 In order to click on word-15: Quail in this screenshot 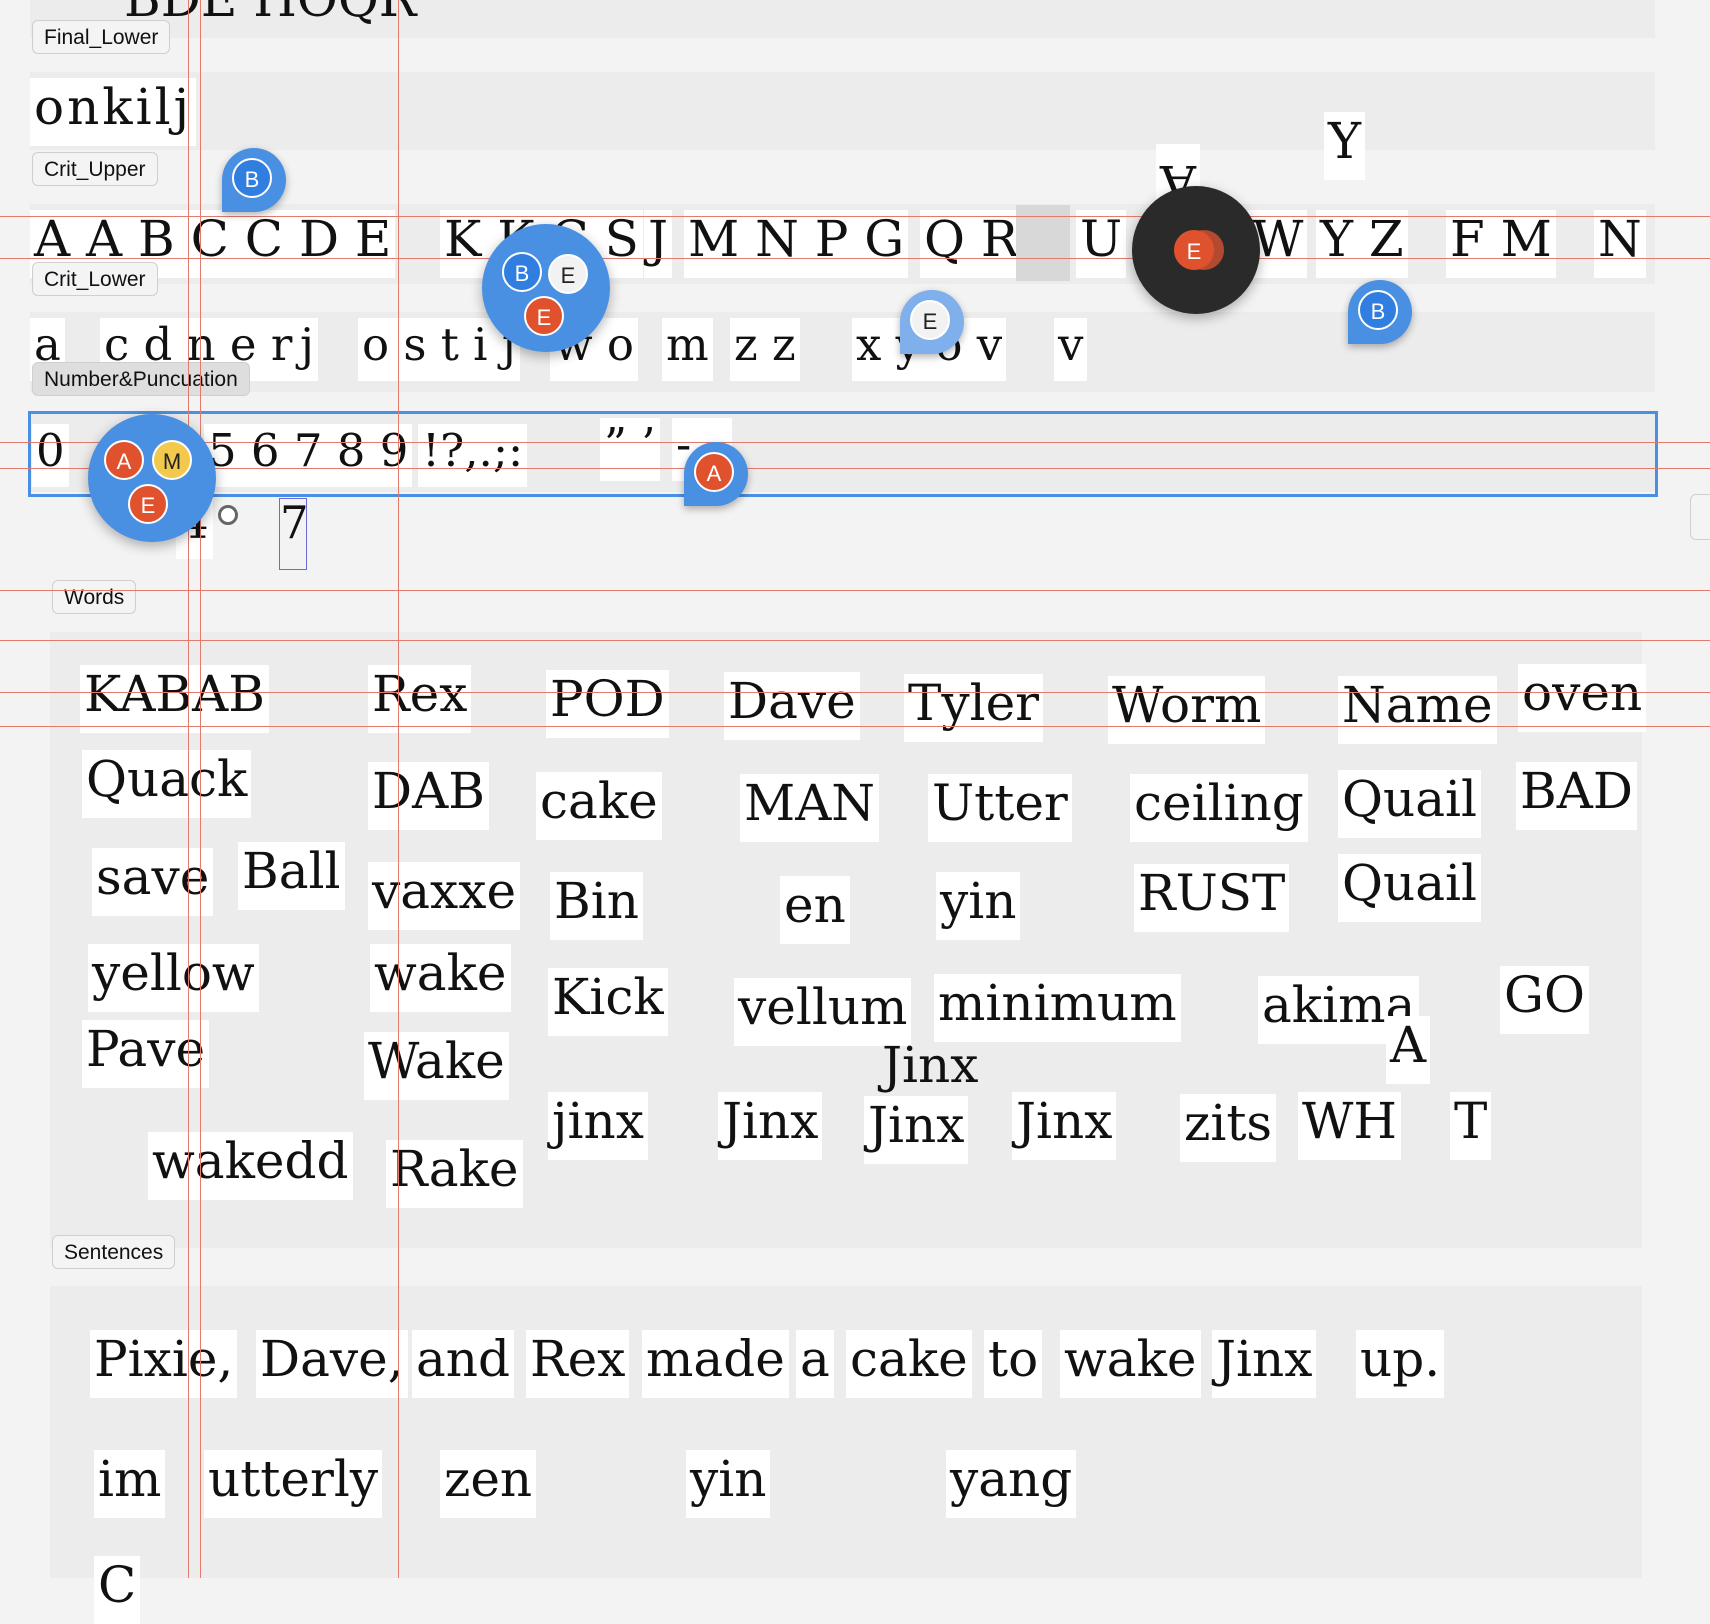, I will do `click(1409, 804)`.